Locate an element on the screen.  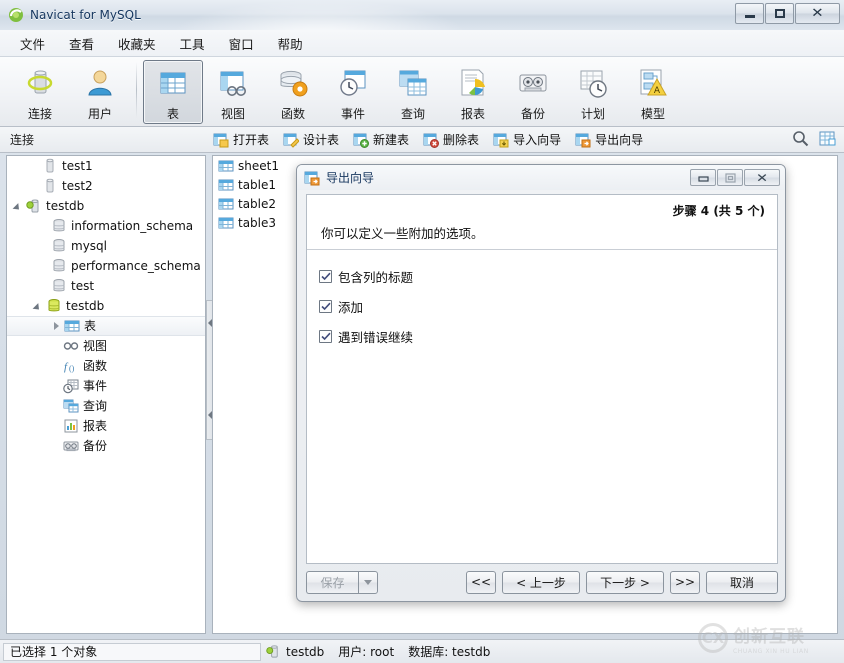
schedule-icon is located at coordinates (593, 83).